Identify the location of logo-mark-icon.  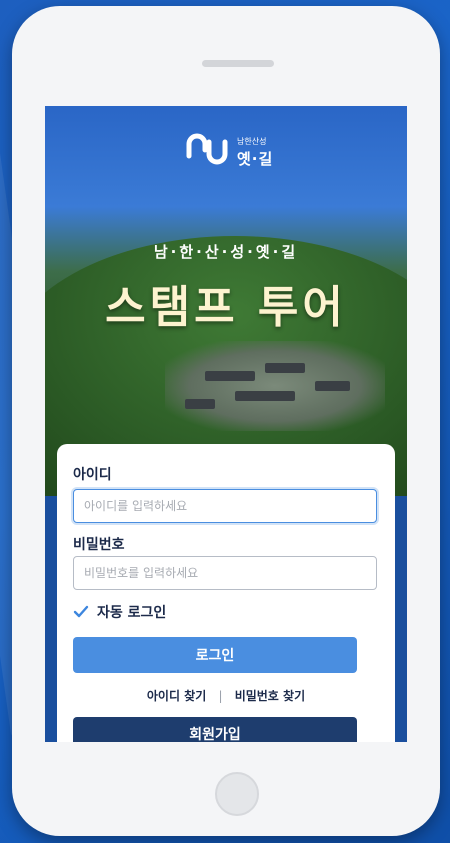
(207, 149).